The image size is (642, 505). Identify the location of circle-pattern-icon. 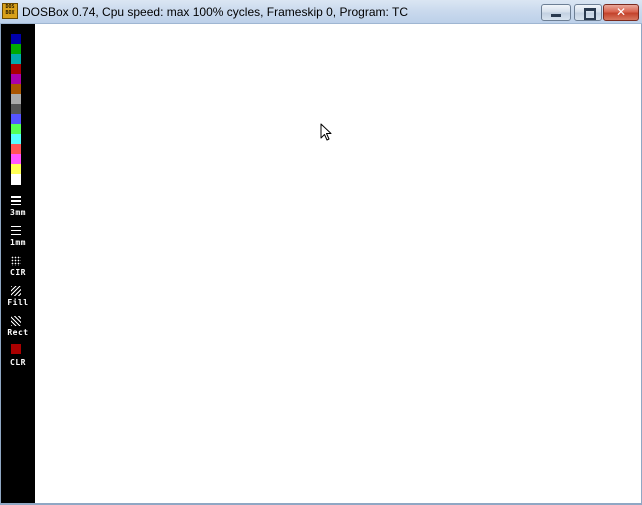
(16, 261).